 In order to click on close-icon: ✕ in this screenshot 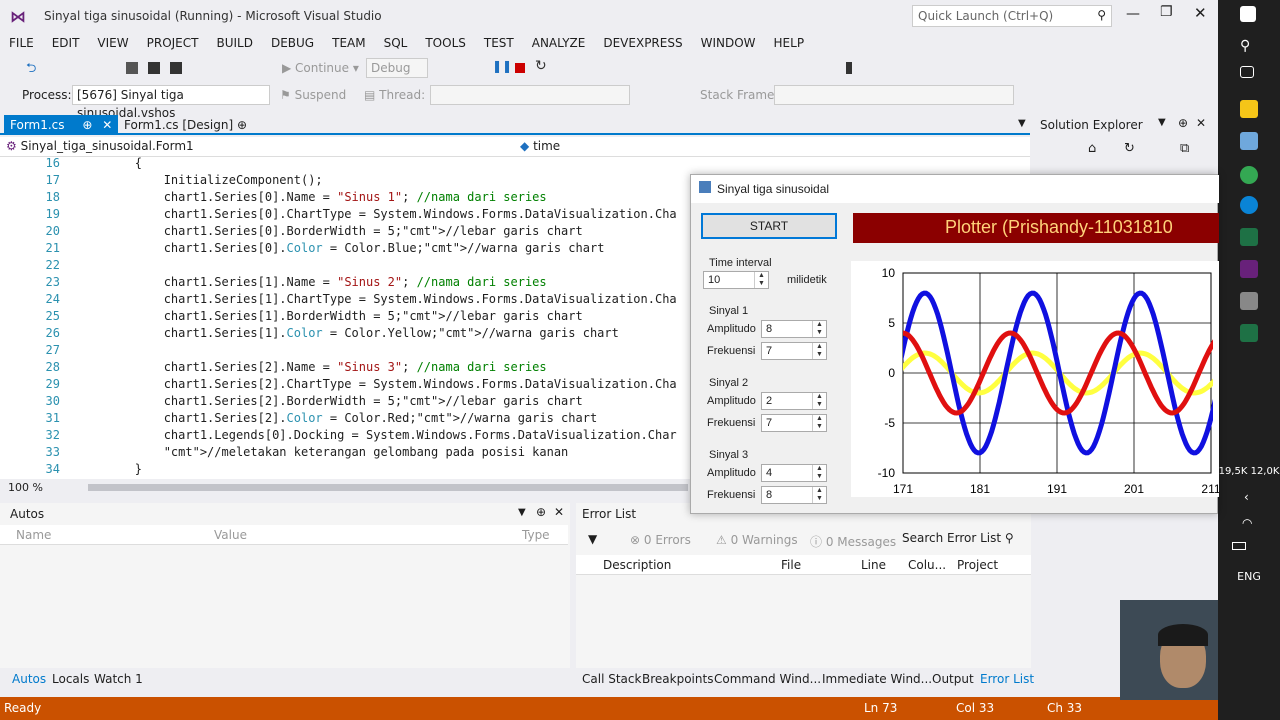, I will do `click(1201, 123)`.